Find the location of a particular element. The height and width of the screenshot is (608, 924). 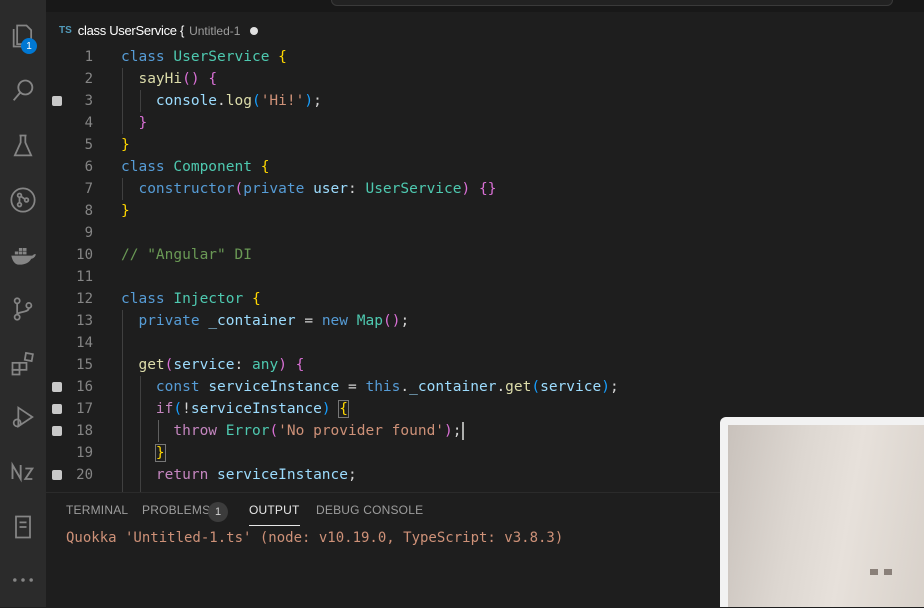

activity-bar: 1 is located at coordinates (23, 303).